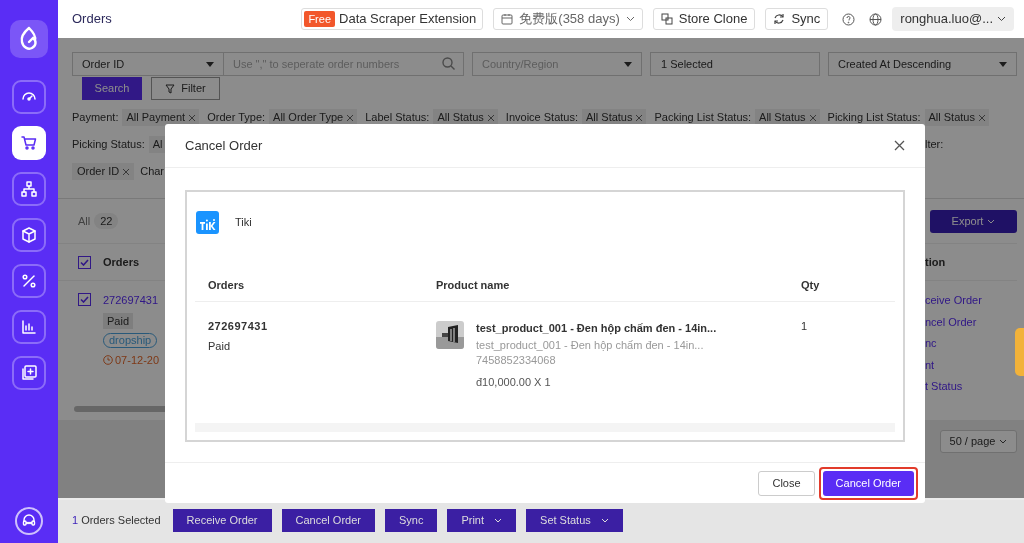 This screenshot has width=1024, height=543. I want to click on filter-label: Label Status:, so click(397, 118).